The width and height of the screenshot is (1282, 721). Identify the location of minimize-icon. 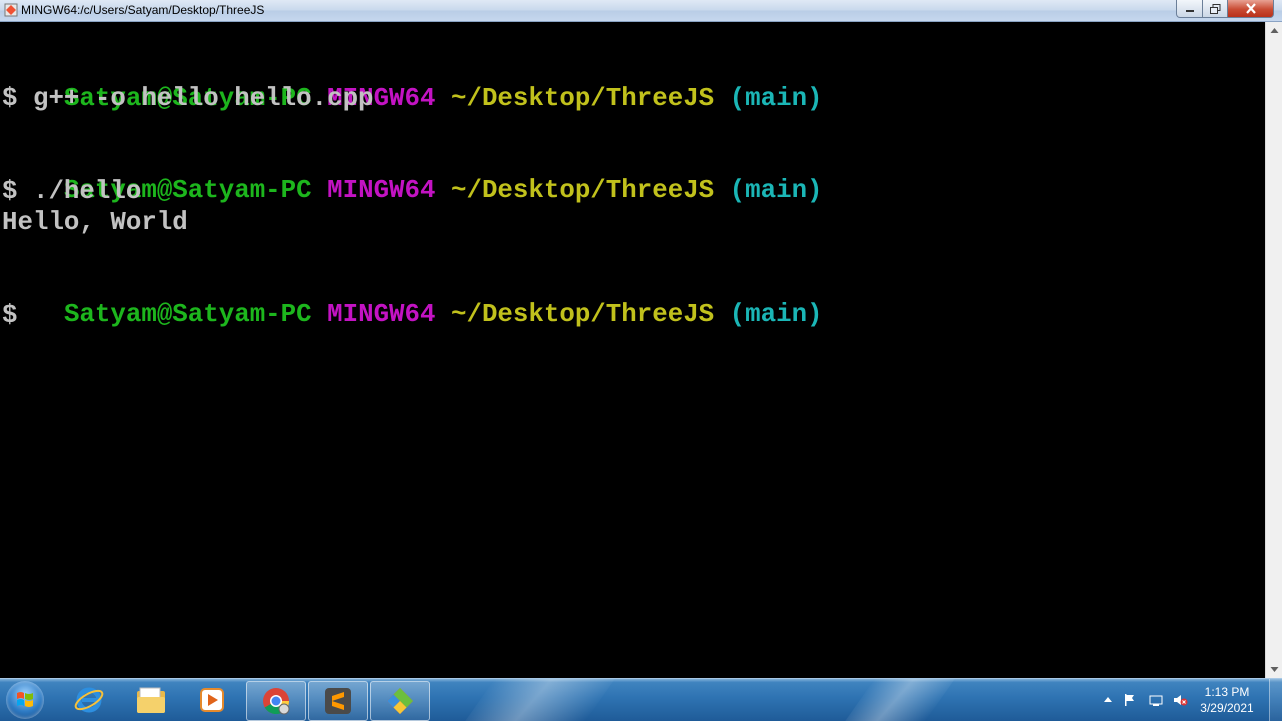
(1189, 10).